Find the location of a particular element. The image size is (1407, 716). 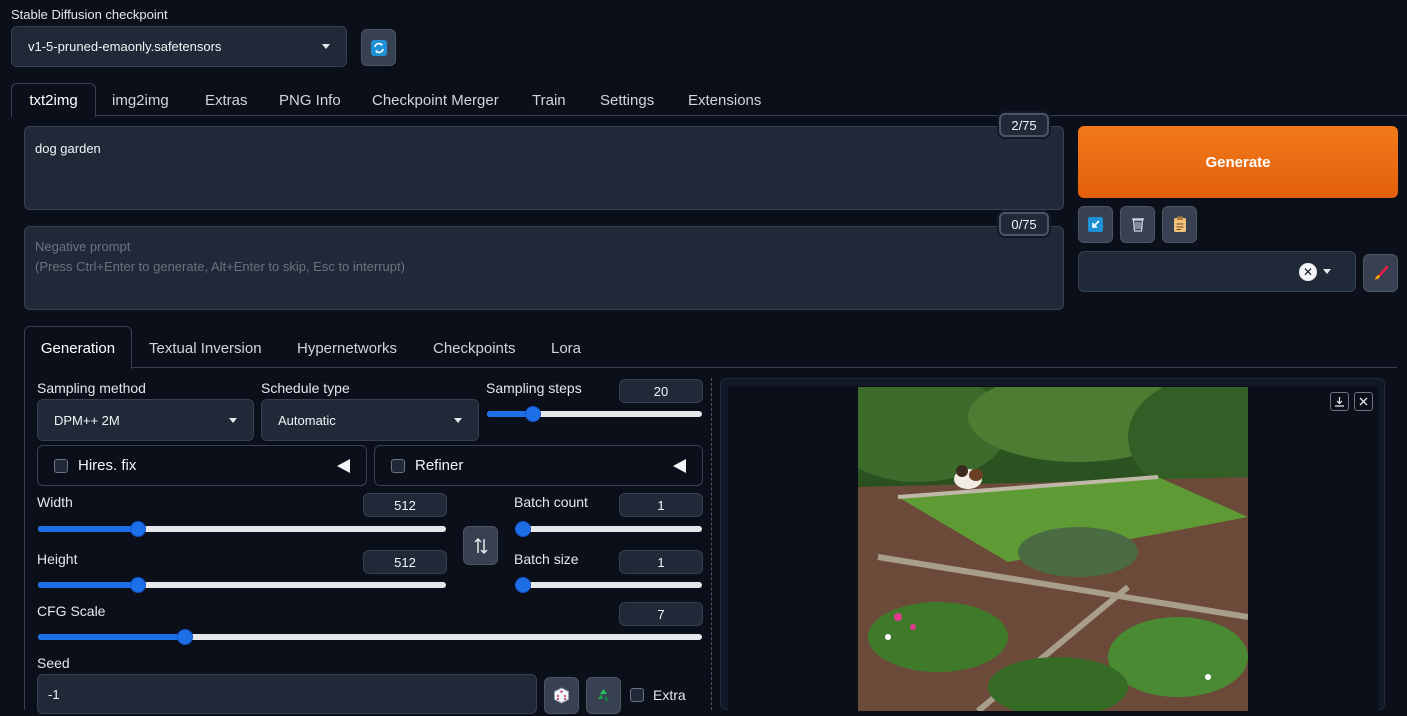

hires-fix-checkbox is located at coordinates (61, 465).